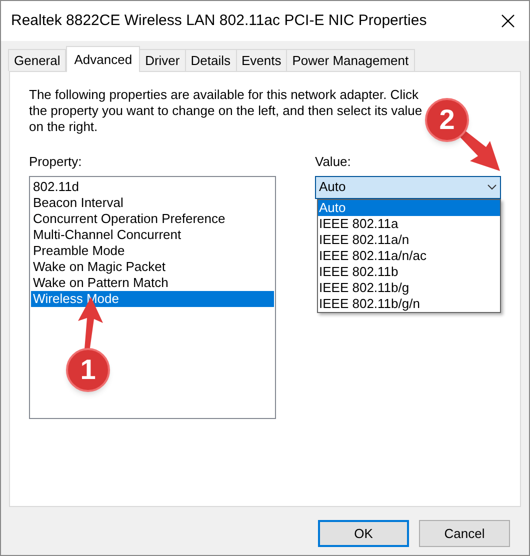  I want to click on dropdown-option: IEEE 802.11b/g, so click(409, 288).